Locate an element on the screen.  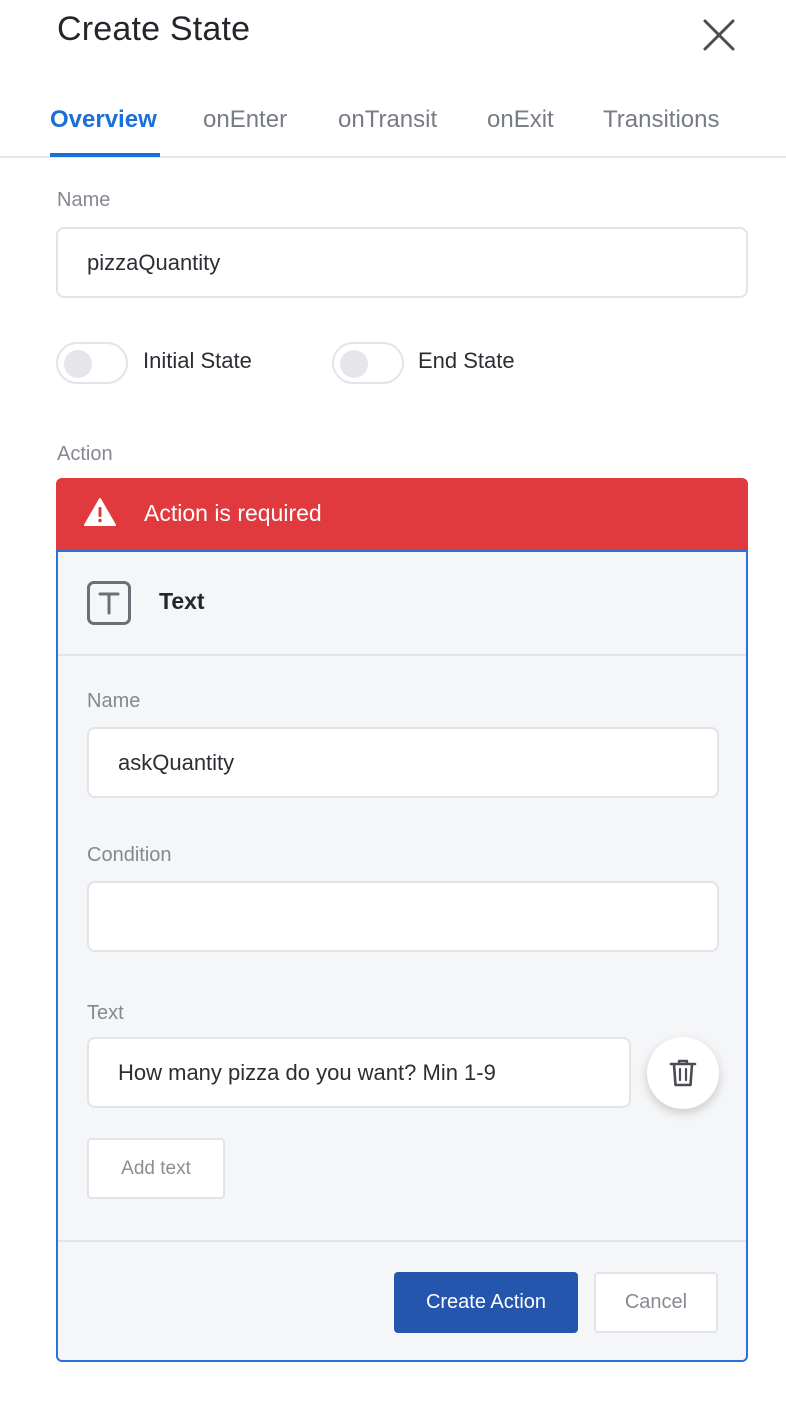
condition-input is located at coordinates (403, 916).